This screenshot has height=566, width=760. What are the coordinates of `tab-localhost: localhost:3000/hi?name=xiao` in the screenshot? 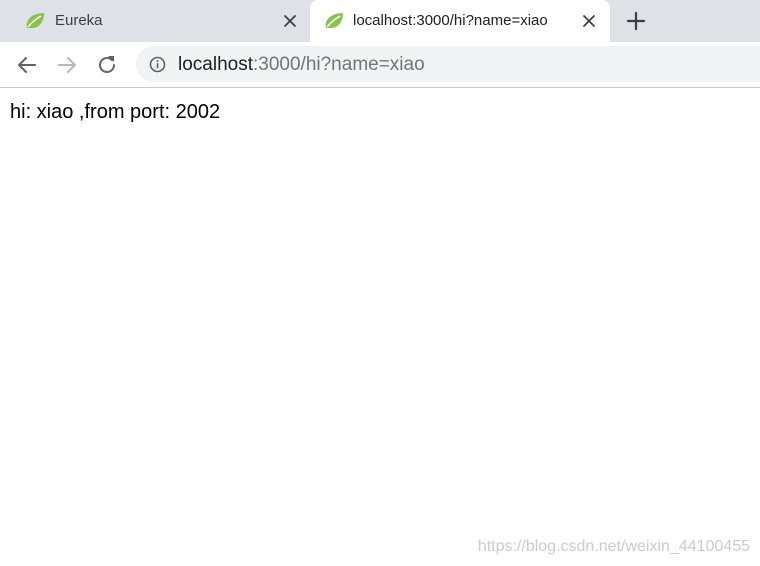 It's located at (460, 21).